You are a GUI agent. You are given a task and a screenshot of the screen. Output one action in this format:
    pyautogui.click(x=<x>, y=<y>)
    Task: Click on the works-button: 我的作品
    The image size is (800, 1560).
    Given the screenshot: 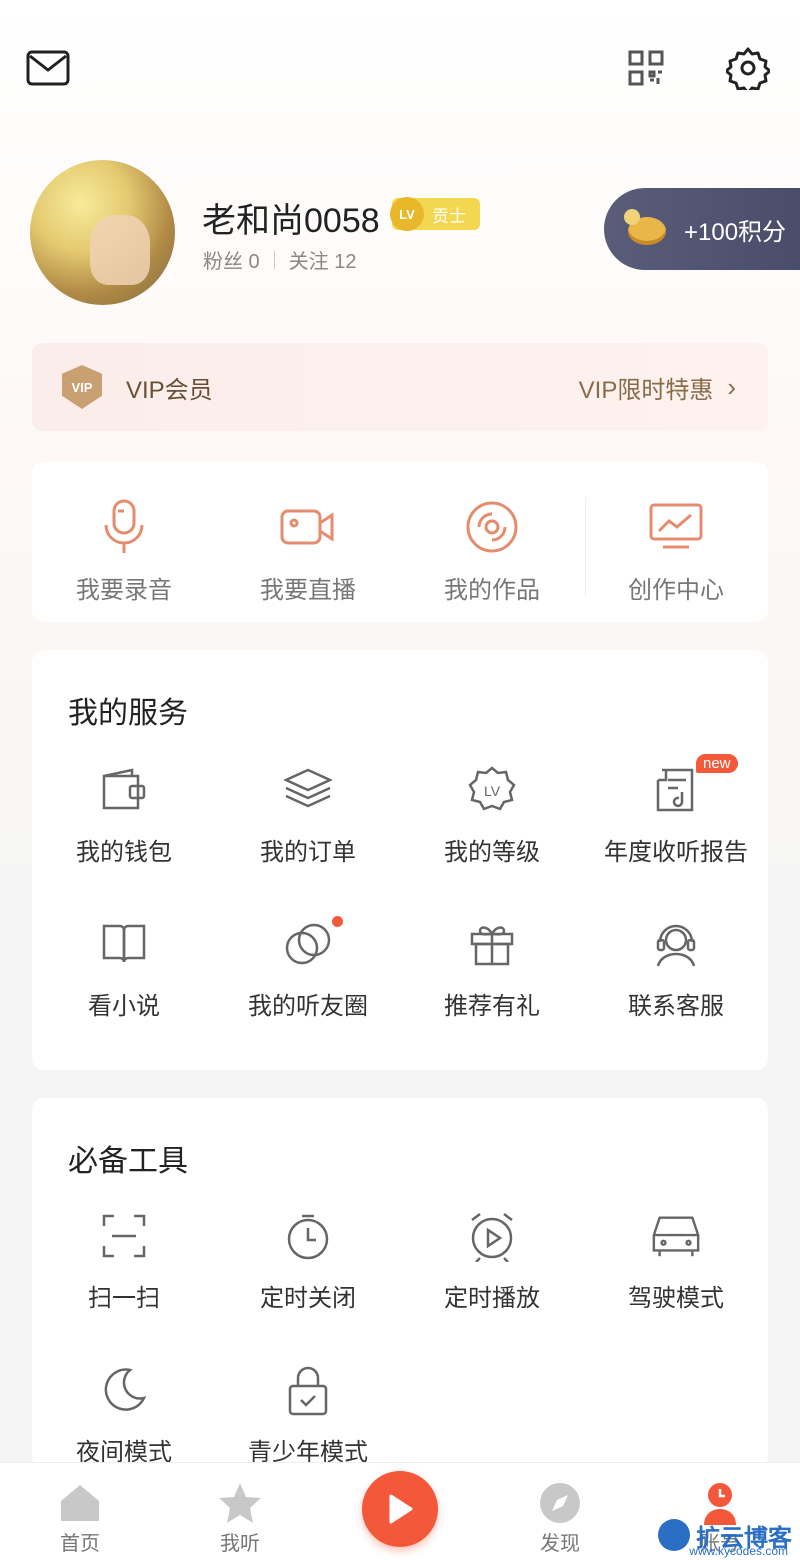 What is the action you would take?
    pyautogui.click(x=492, y=542)
    